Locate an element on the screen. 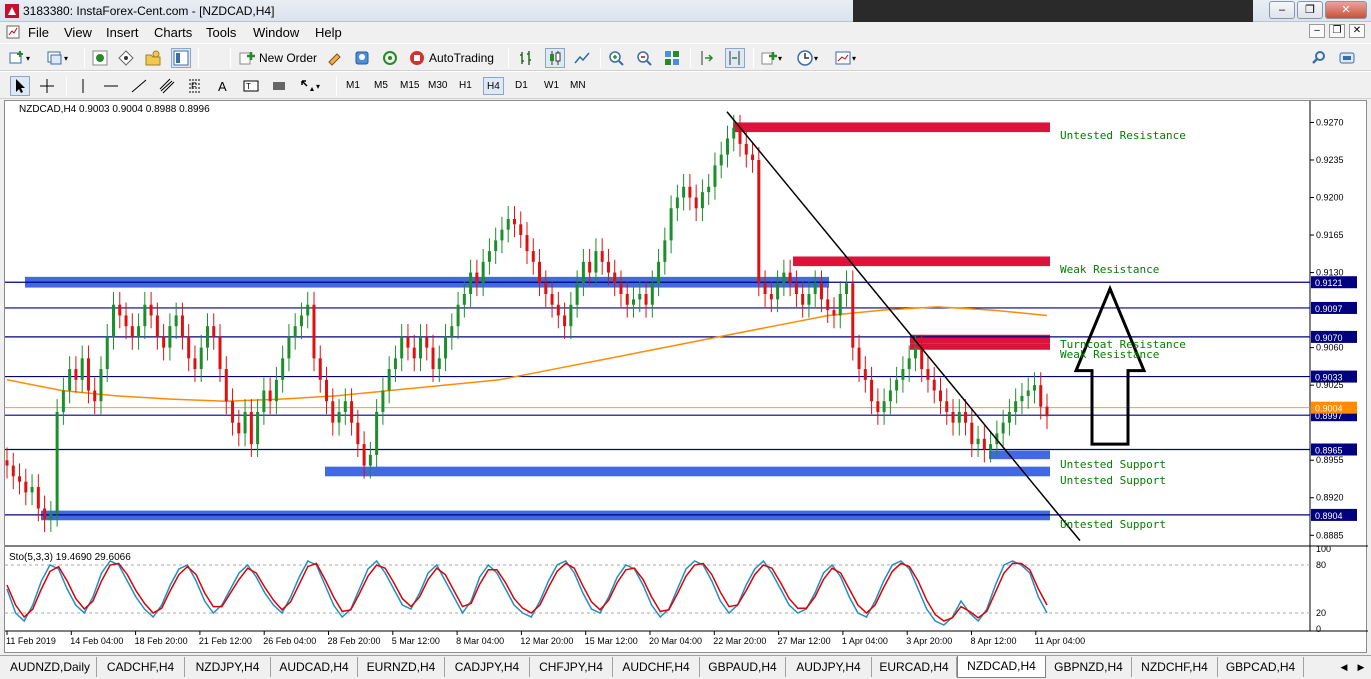  close-button: ✕ is located at coordinates (1346, 10).